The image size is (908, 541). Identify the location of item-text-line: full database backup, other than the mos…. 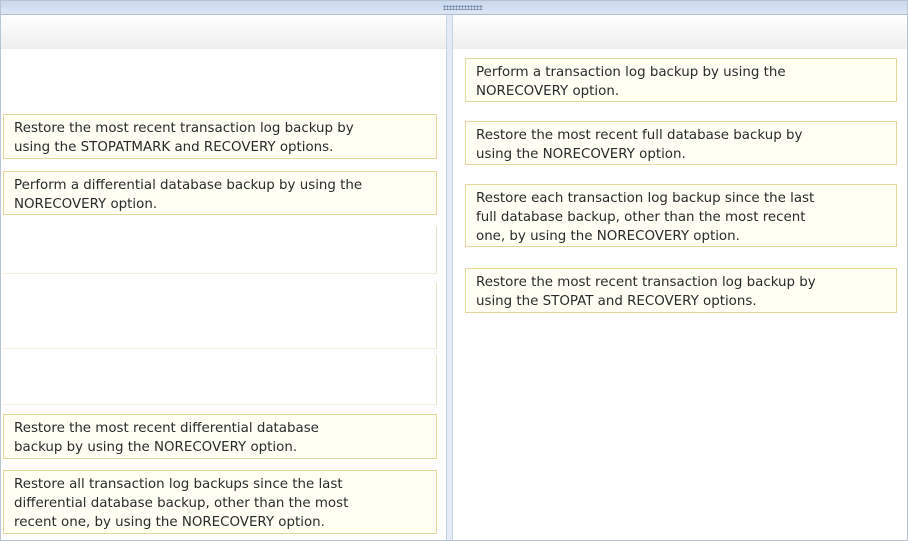
(641, 217).